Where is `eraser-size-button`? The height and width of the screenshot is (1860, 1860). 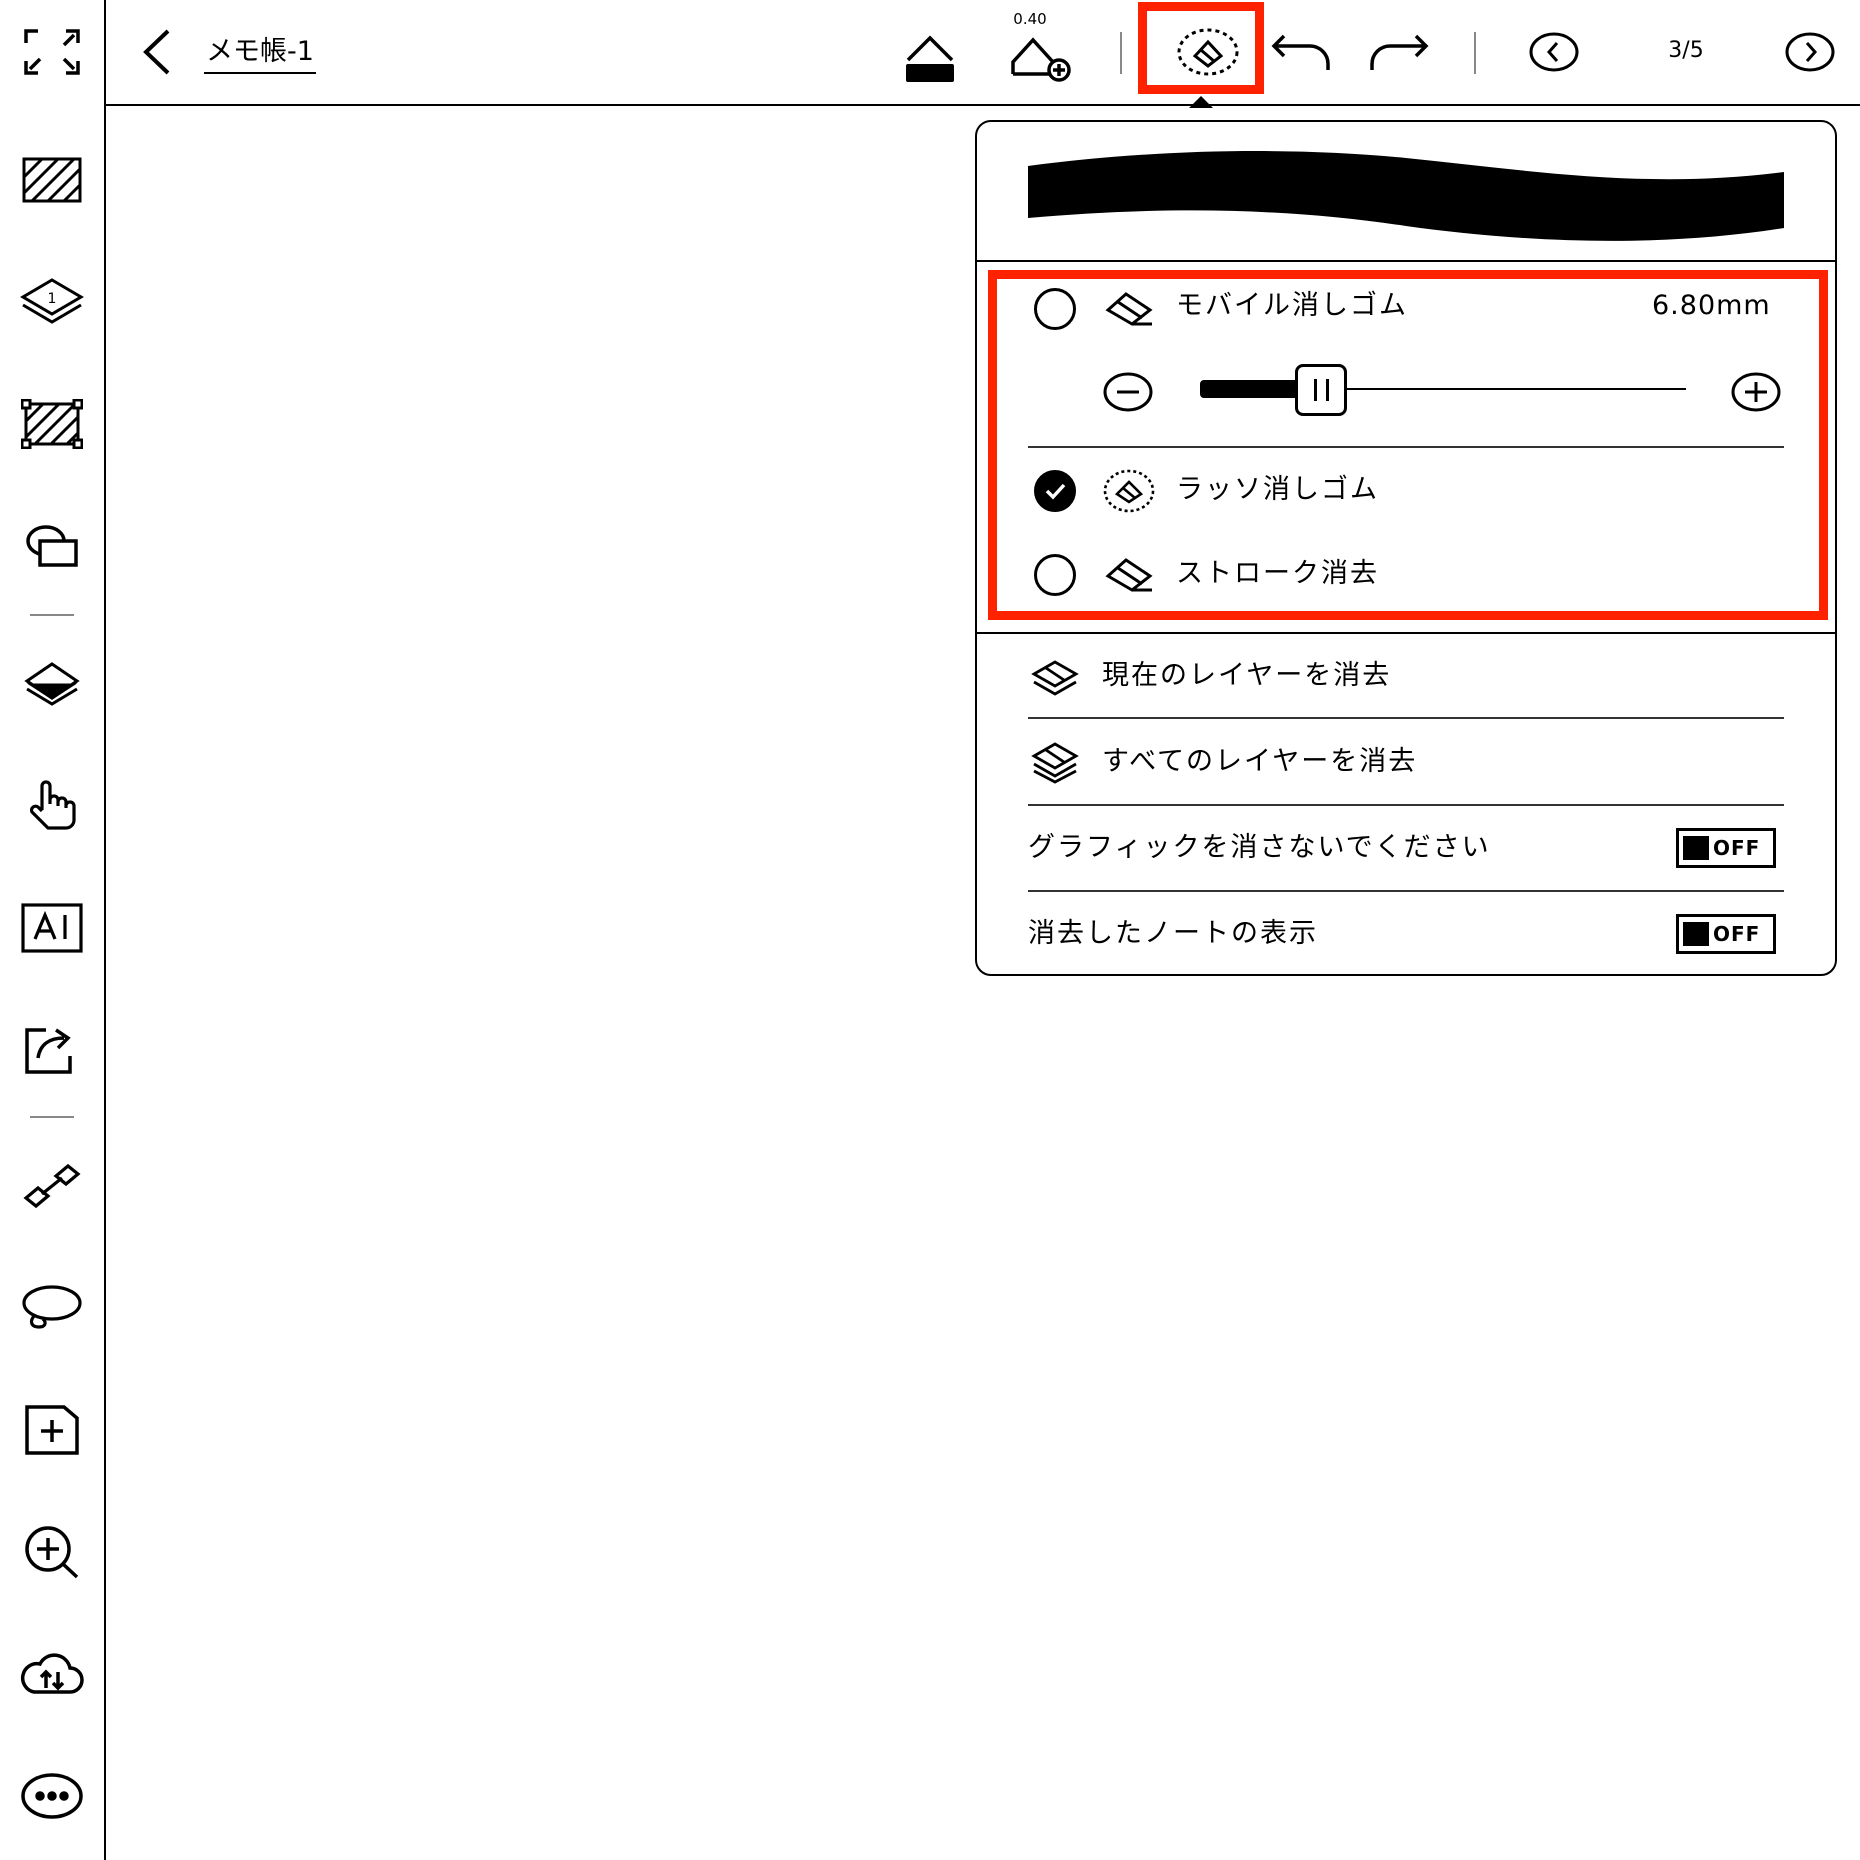 eraser-size-button is located at coordinates (930, 58).